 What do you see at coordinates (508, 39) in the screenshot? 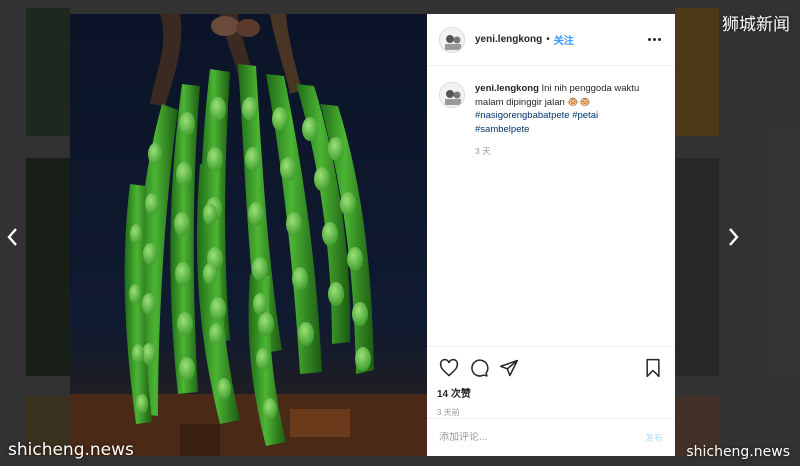
I see `header-username: yeni.lengkong` at bounding box center [508, 39].